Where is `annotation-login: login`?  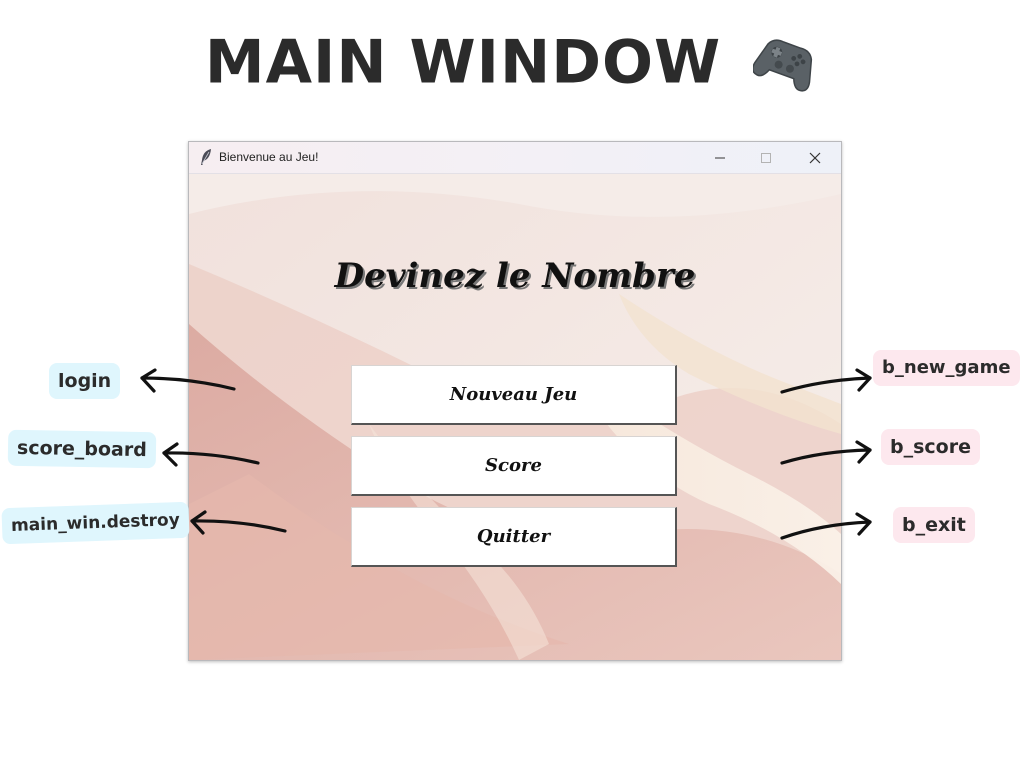 annotation-login: login is located at coordinates (85, 381).